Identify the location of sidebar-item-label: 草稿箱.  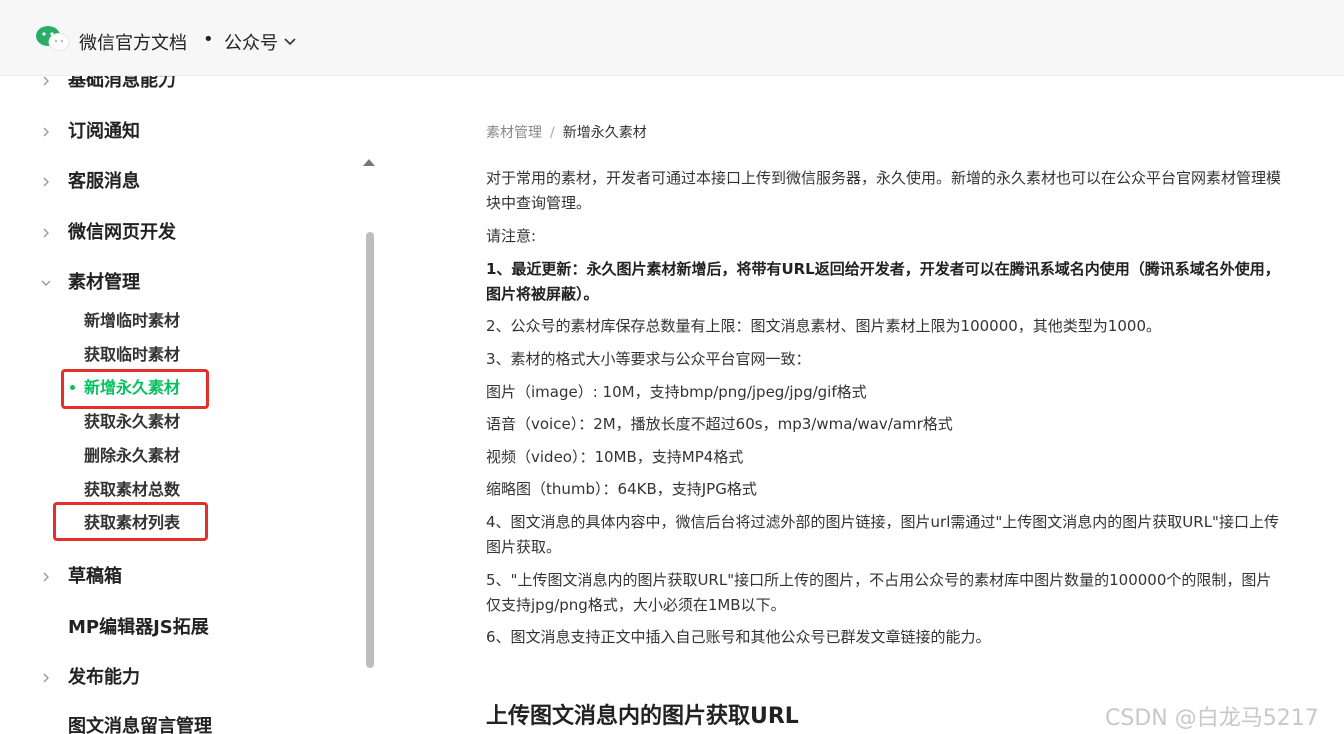
(95, 576).